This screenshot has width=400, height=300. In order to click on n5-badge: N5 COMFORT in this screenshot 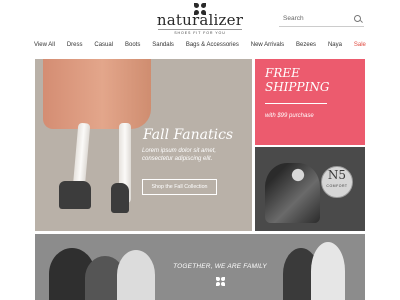, I will do `click(337, 182)`.